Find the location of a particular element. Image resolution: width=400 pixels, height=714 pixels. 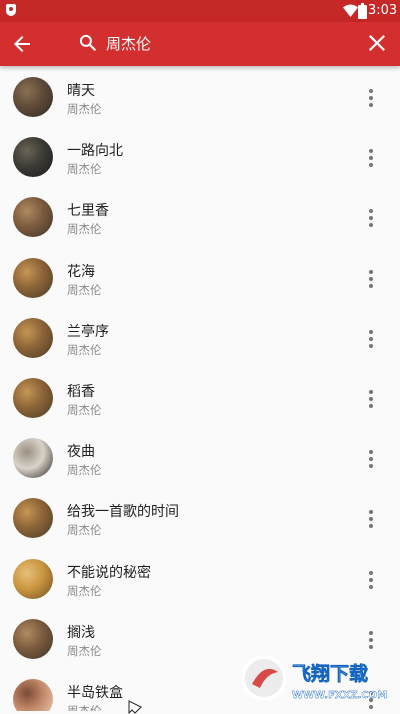

song-row: 兰亭序 周杰伦 is located at coordinates (200, 338).